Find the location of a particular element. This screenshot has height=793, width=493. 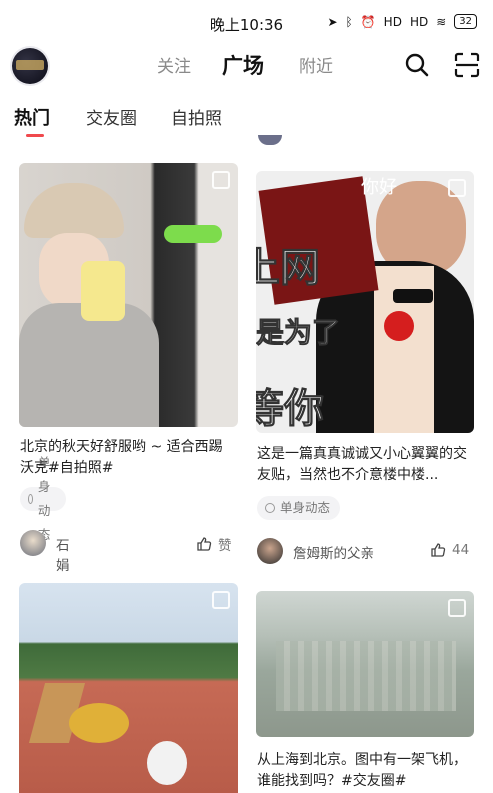

like-button: 44 is located at coordinates (449, 550).